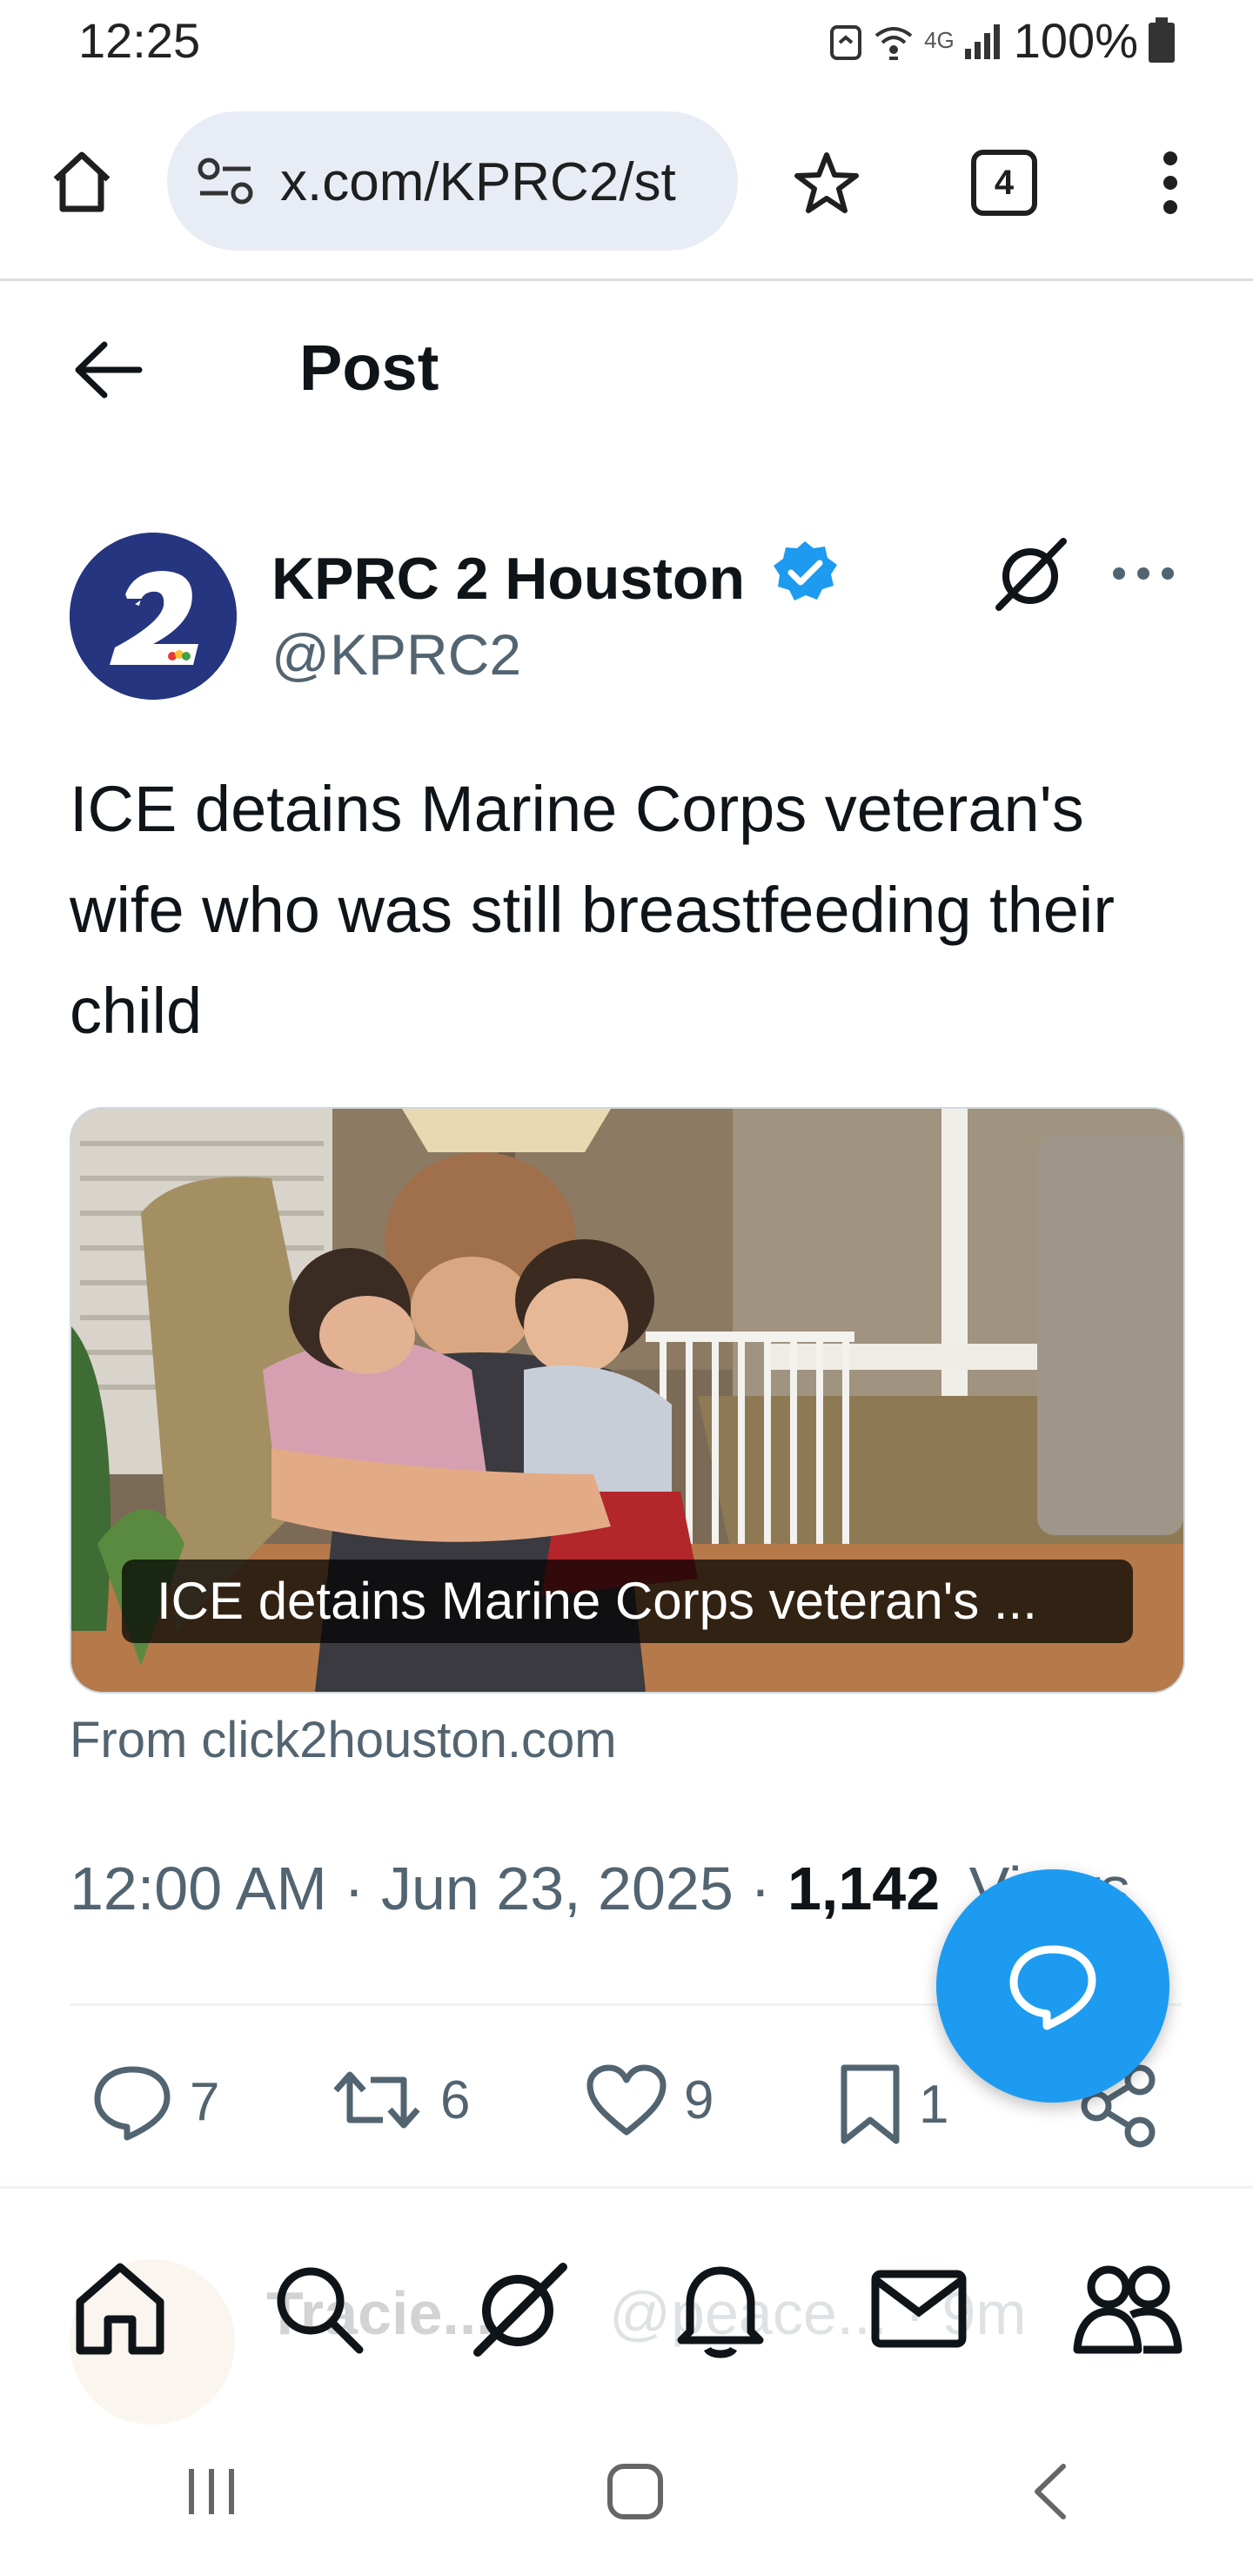  I want to click on nav-communities, so click(1126, 2311).